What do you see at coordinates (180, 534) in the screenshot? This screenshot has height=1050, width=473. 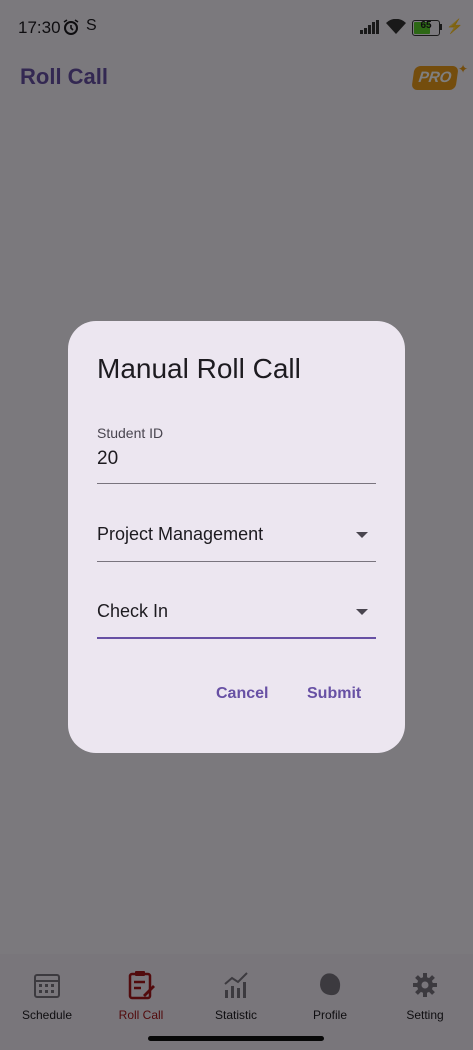 I see `course-selected-value: Project Management` at bounding box center [180, 534].